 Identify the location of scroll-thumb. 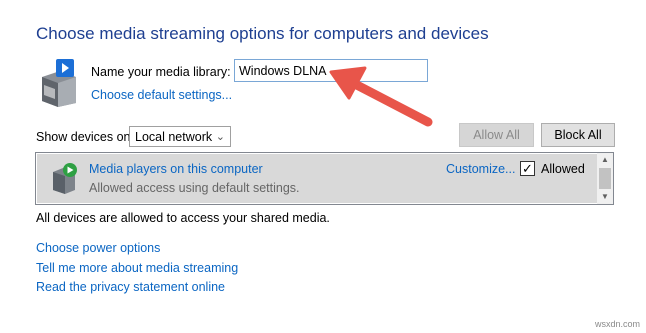
(605, 178).